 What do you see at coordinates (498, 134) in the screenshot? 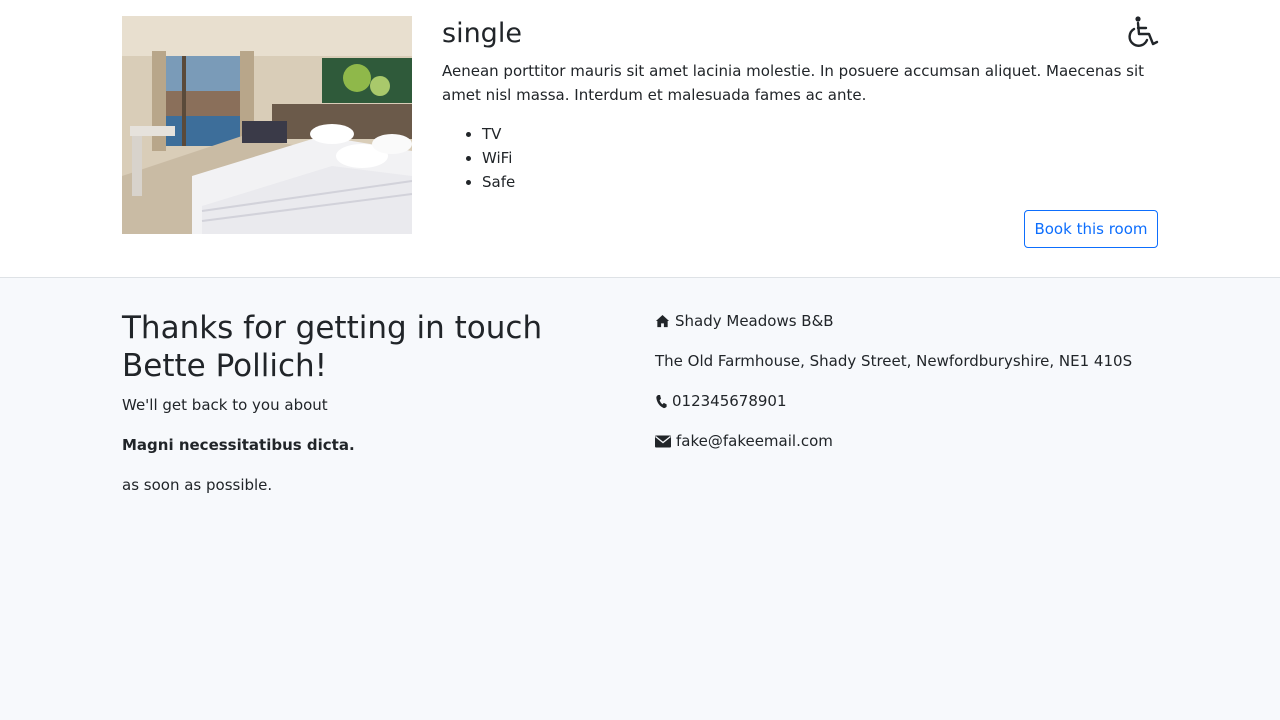
I see `feature-item-tv: TV` at bounding box center [498, 134].